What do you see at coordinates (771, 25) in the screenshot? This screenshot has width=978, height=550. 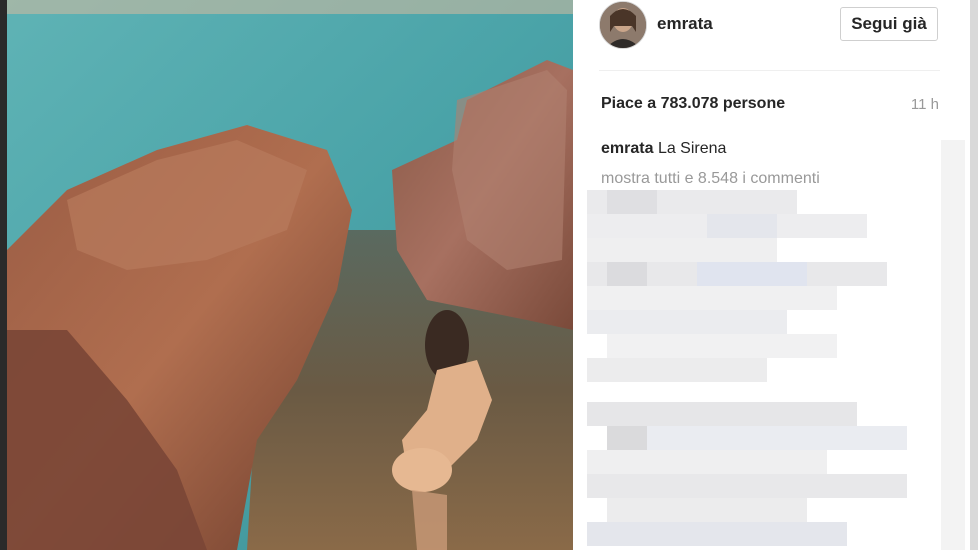 I see `post-header: emrata Segui già` at bounding box center [771, 25].